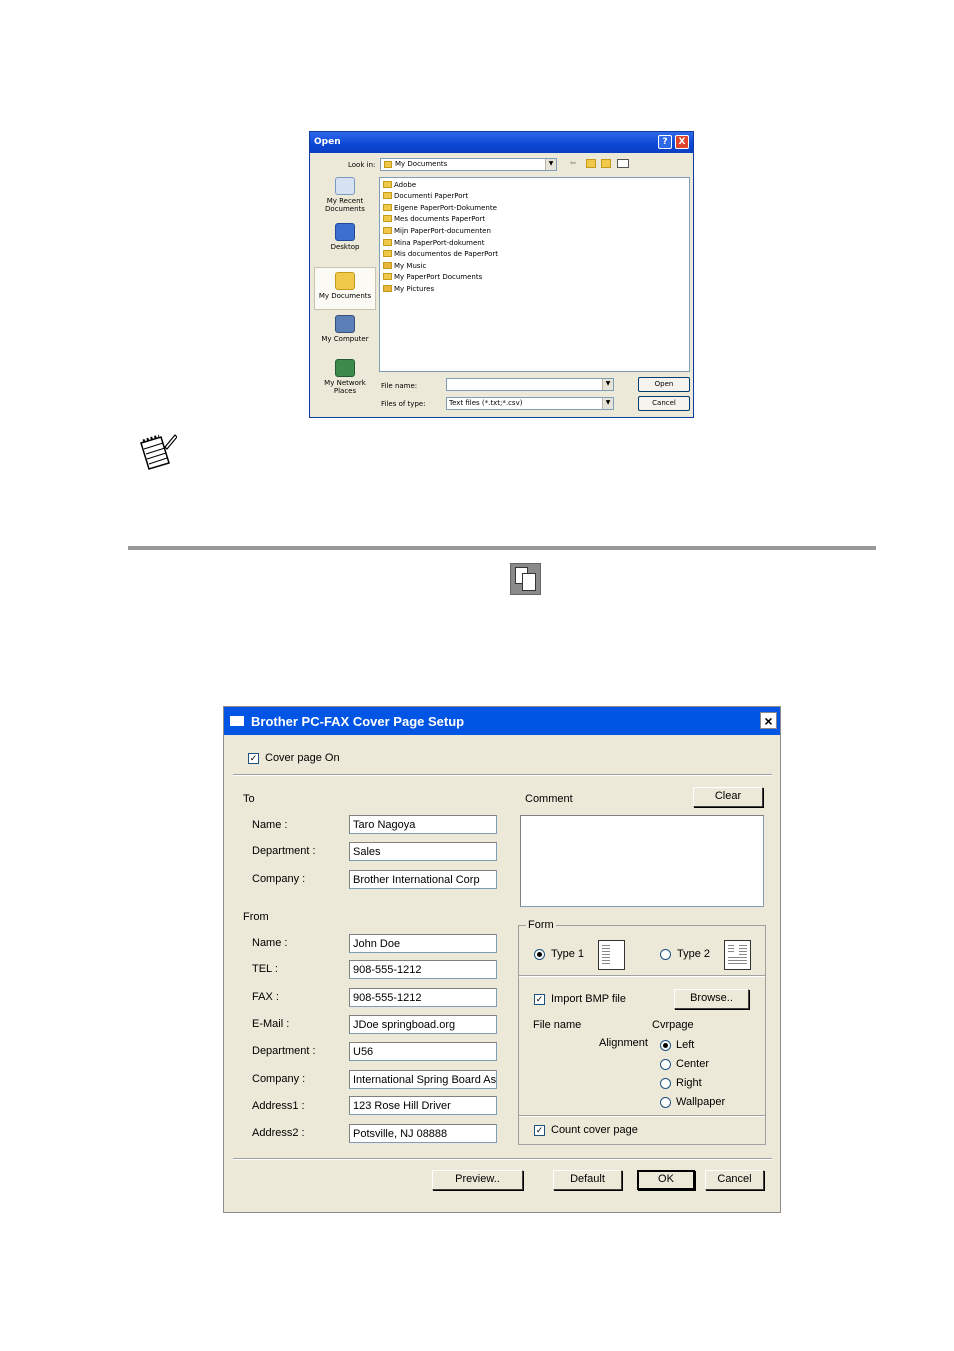 This screenshot has width=954, height=1351. What do you see at coordinates (421, 164) in the screenshot?
I see `look-in-value: My Documents` at bounding box center [421, 164].